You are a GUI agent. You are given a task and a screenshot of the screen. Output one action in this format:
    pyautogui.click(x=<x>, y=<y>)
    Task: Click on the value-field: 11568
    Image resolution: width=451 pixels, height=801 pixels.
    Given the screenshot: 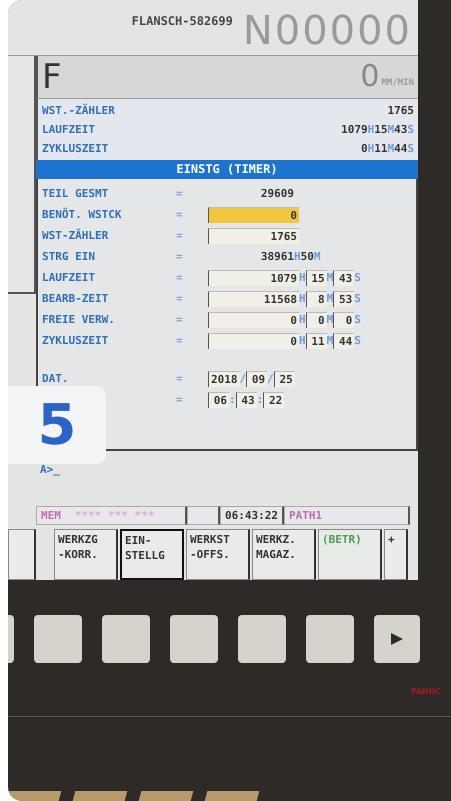 What is the action you would take?
    pyautogui.click(x=253, y=298)
    